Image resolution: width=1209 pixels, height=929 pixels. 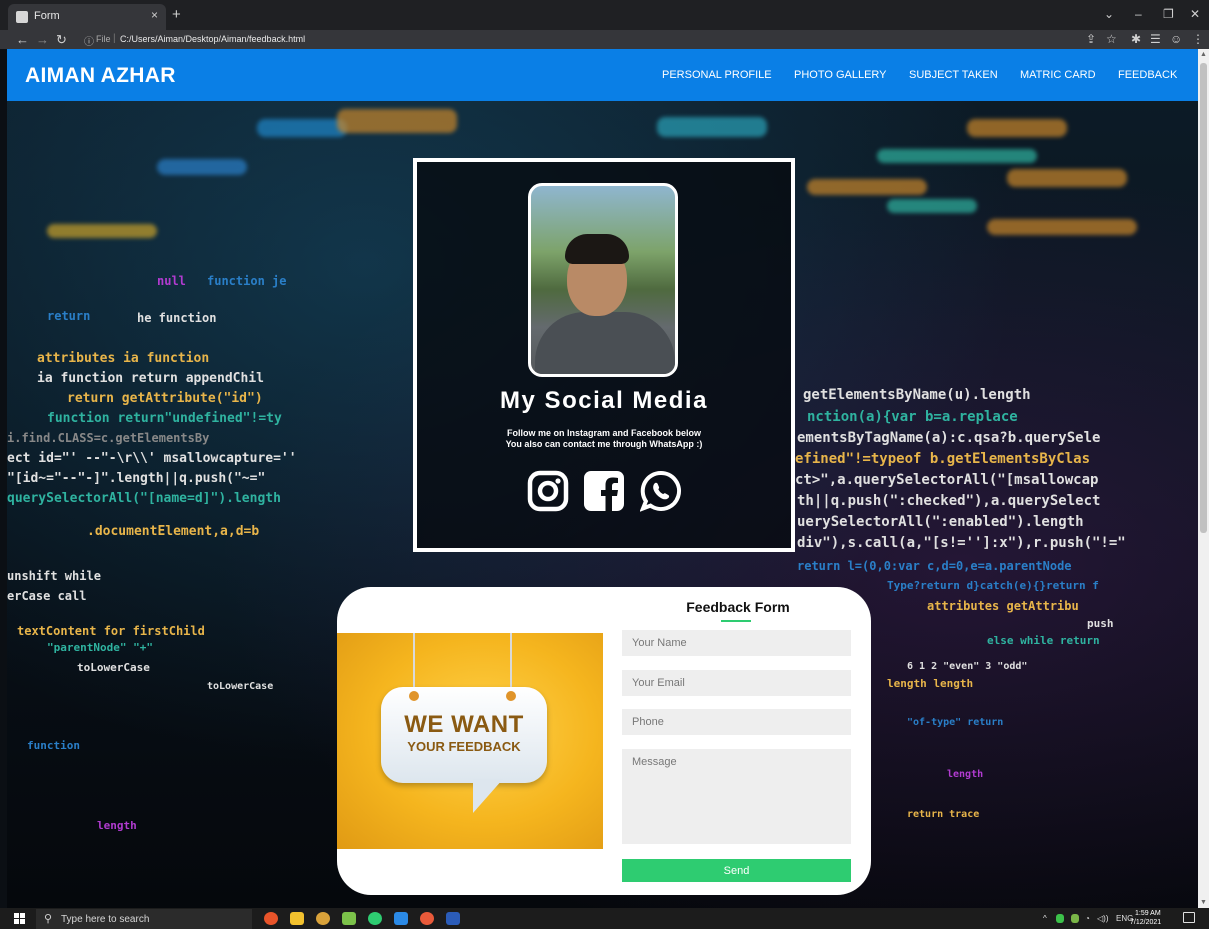 I want to click on message-textarea, so click(x=736, y=796).